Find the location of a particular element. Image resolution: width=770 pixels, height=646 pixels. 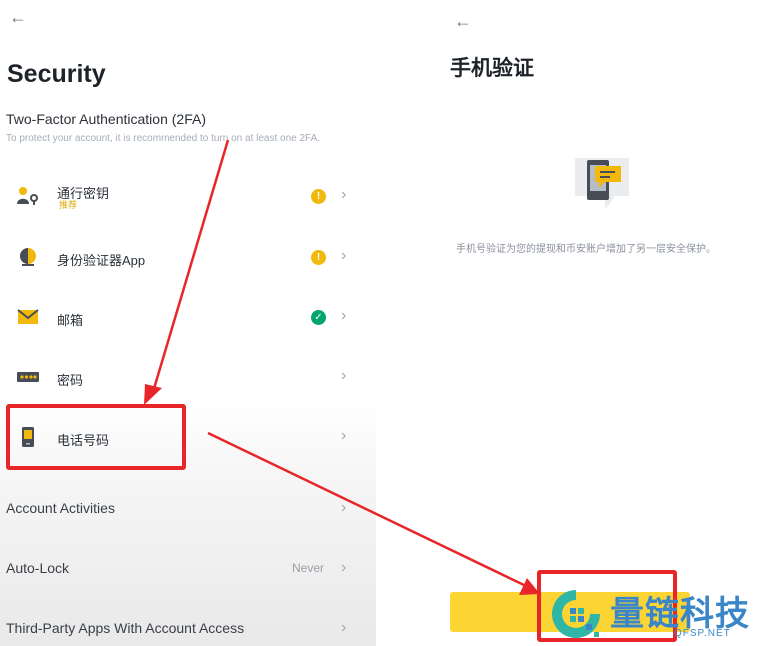

watermark-logo-icon is located at coordinates (576, 614).